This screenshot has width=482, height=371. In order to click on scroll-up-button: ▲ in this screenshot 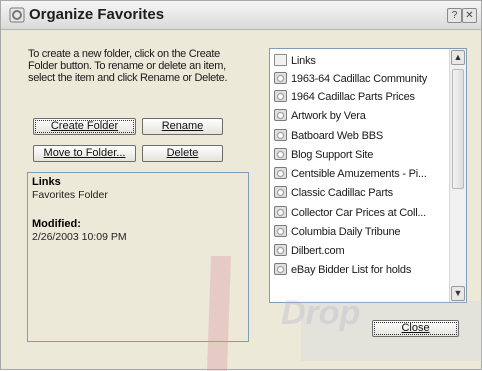, I will do `click(458, 57)`.